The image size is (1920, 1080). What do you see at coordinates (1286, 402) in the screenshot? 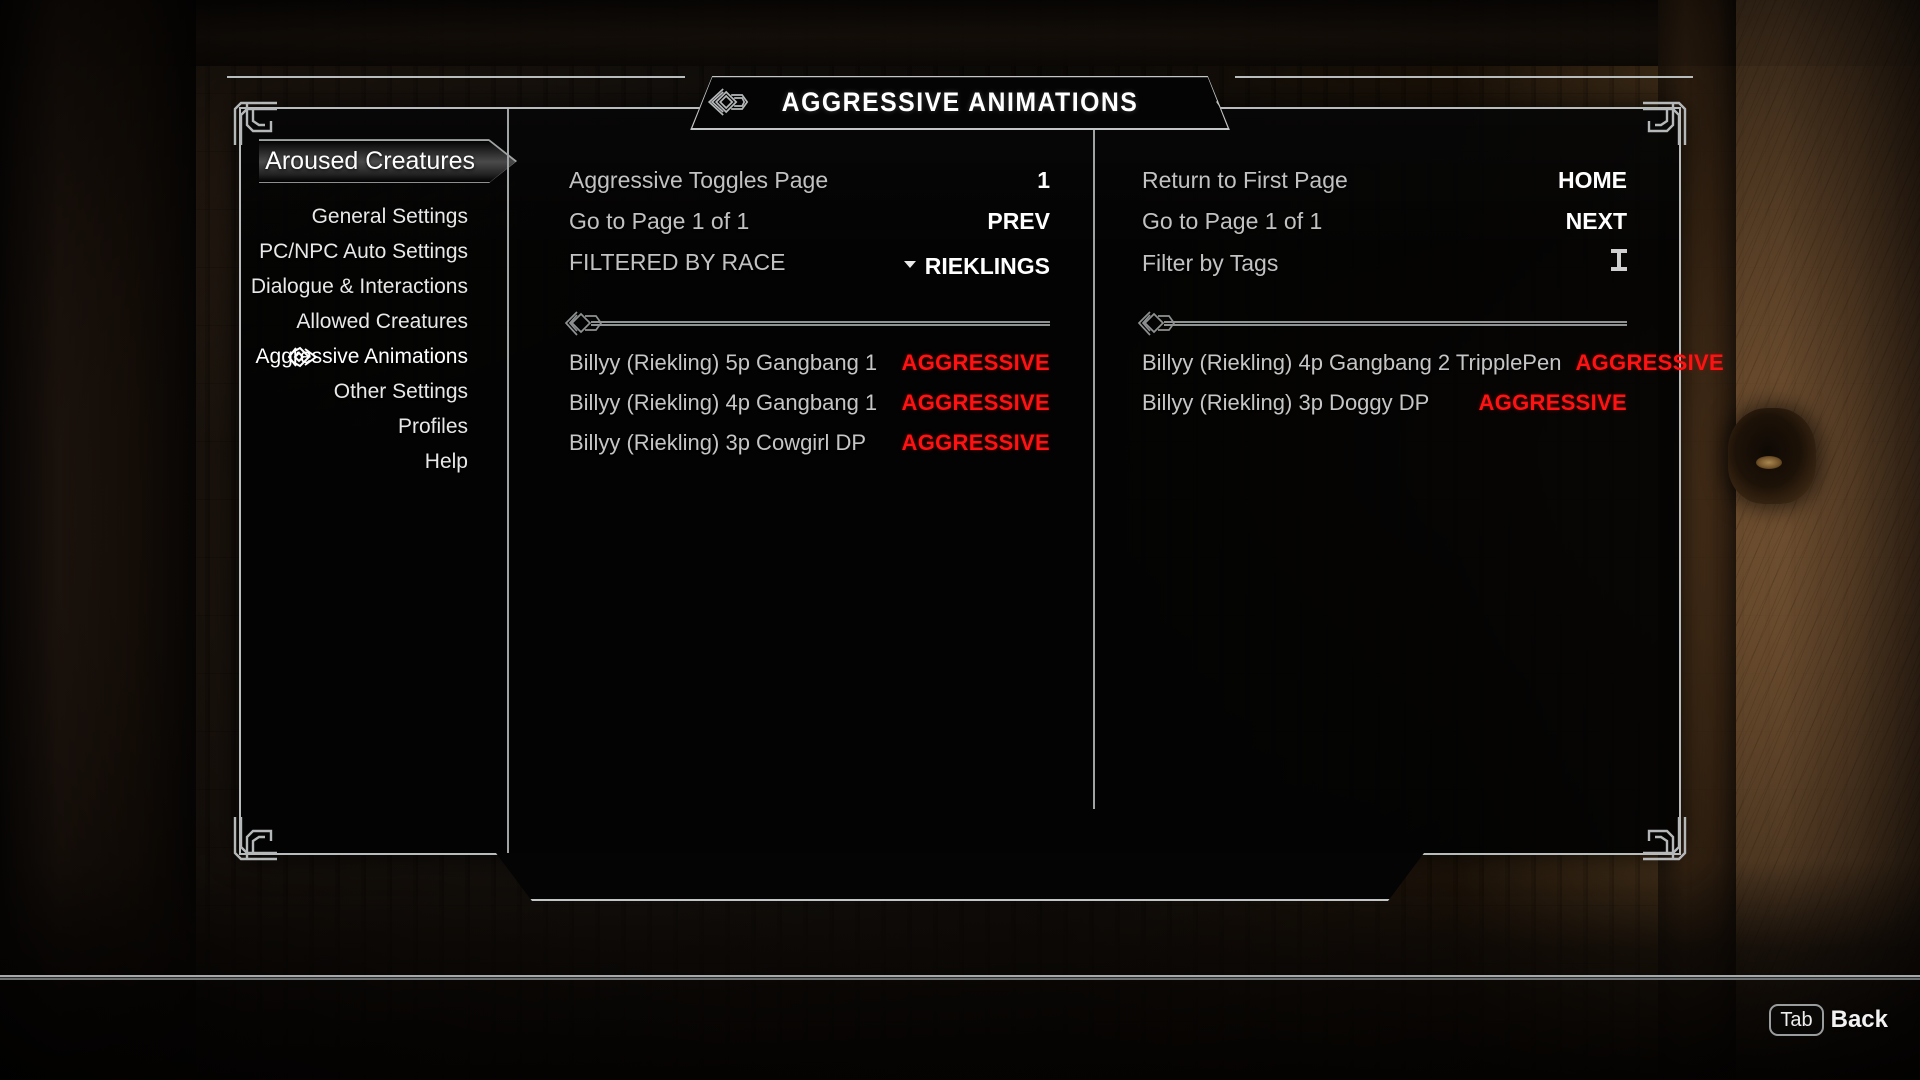
I see `animation-name: Billyy (Riekling) 3p Doggy DP` at bounding box center [1286, 402].